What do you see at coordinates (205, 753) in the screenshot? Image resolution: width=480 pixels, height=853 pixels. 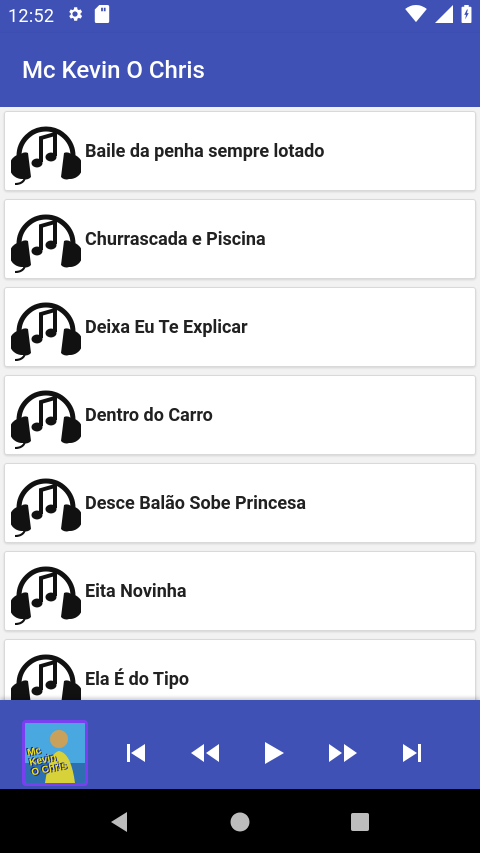 I see `rewind-icon` at bounding box center [205, 753].